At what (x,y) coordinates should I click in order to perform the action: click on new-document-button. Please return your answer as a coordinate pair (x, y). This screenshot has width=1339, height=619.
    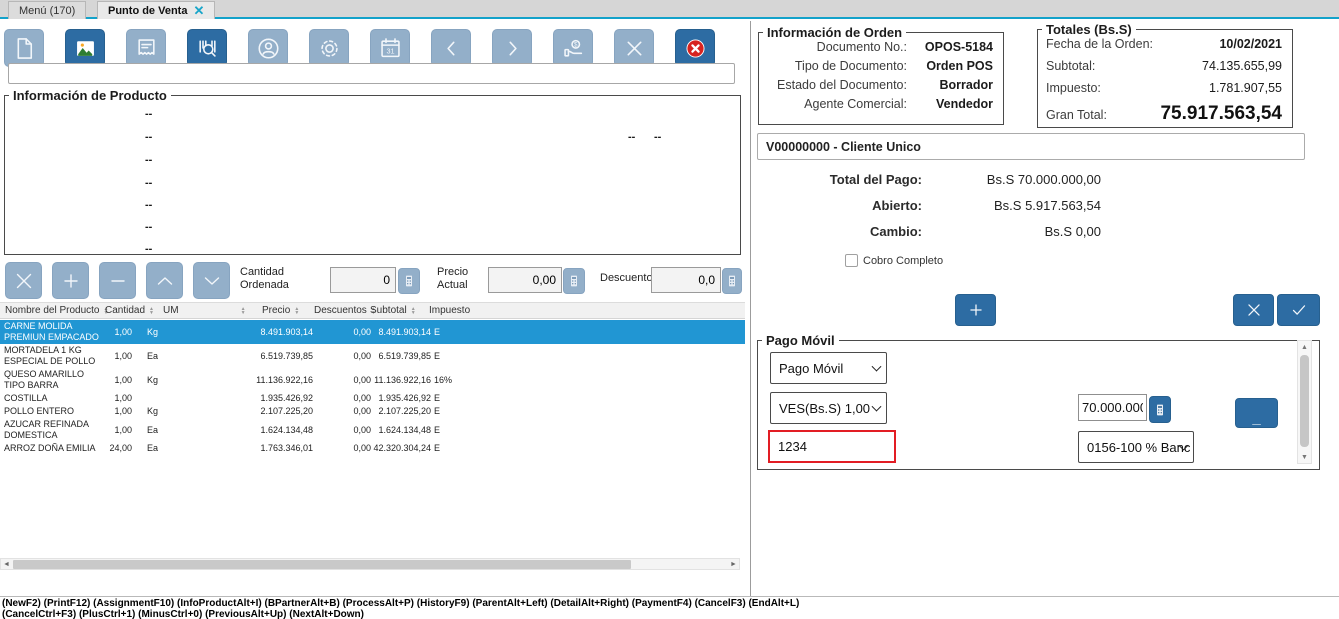
    Looking at the image, I should click on (24, 48).